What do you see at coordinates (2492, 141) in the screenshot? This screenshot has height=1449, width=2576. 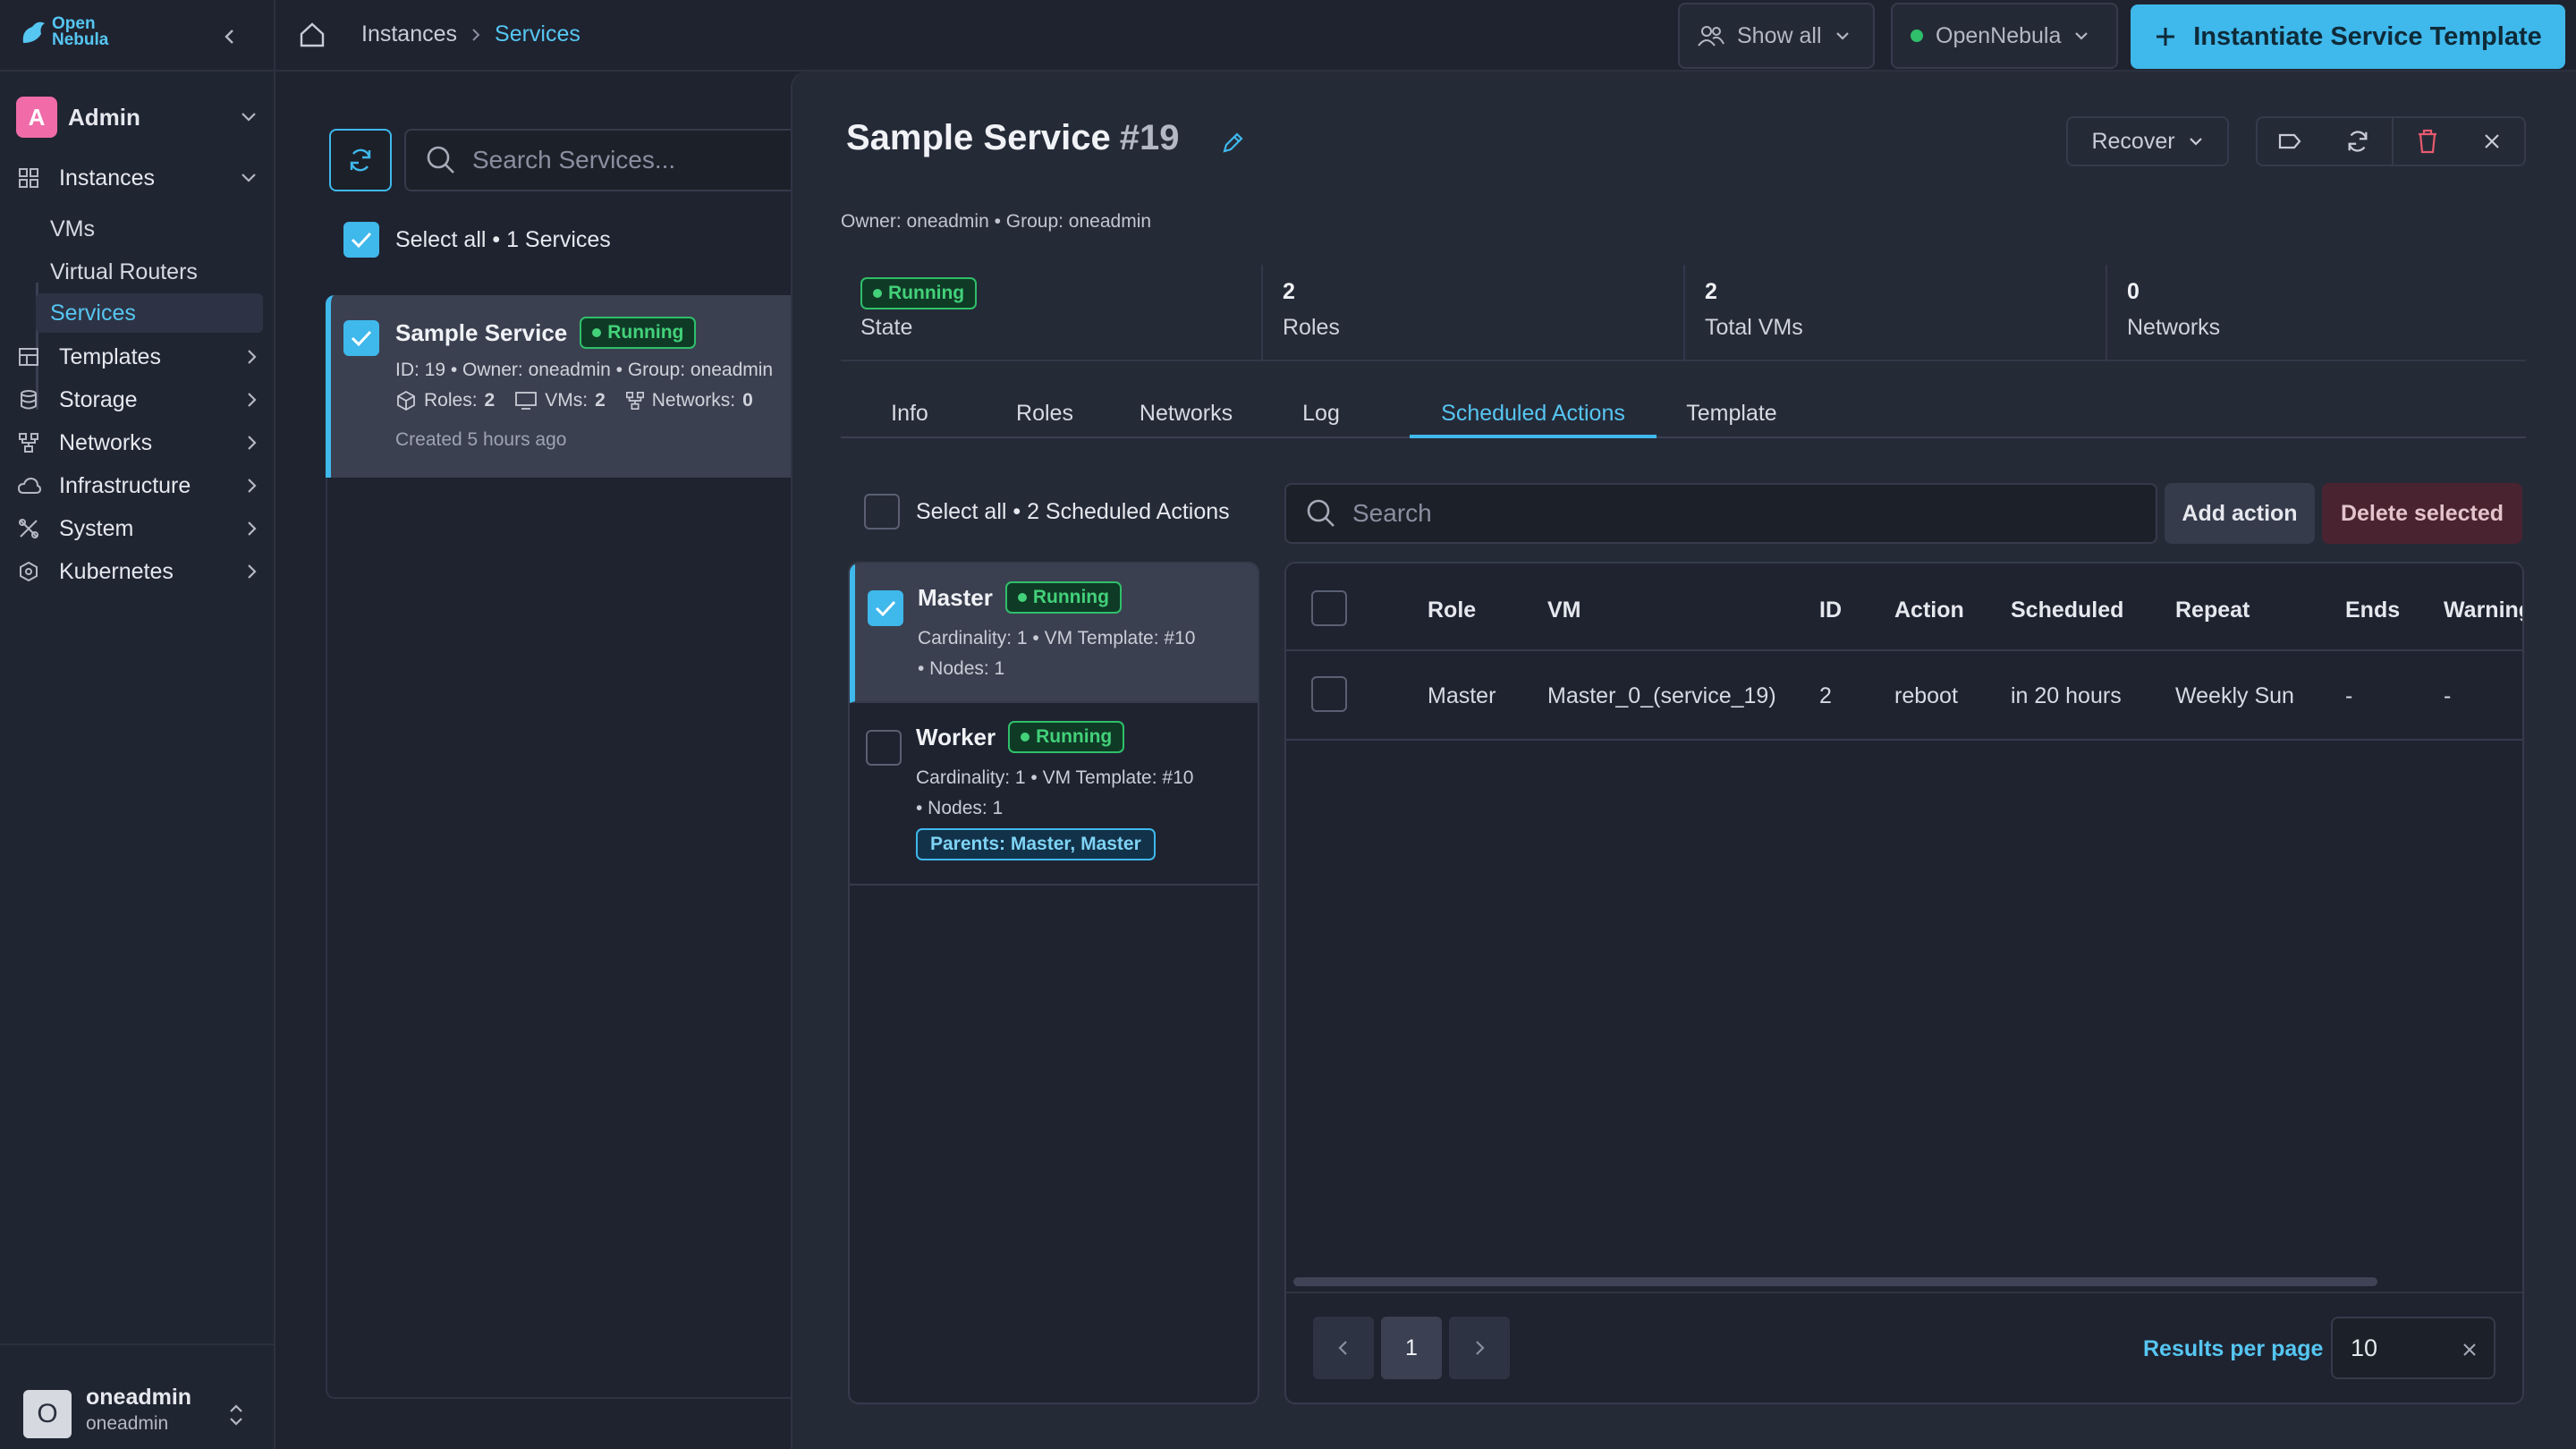 I see `close-detail-button` at bounding box center [2492, 141].